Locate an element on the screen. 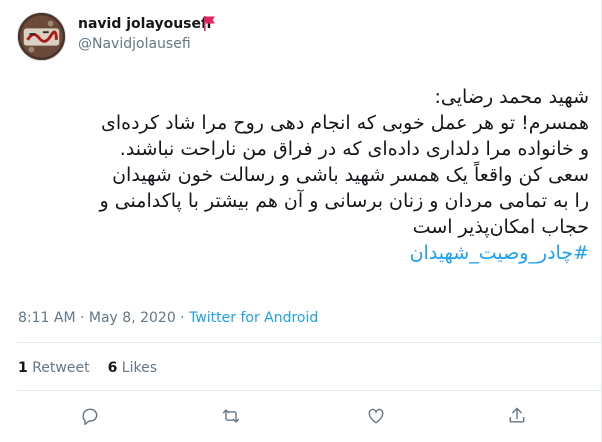 This screenshot has height=442, width=602. retweets-count: 1 is located at coordinates (23, 368).